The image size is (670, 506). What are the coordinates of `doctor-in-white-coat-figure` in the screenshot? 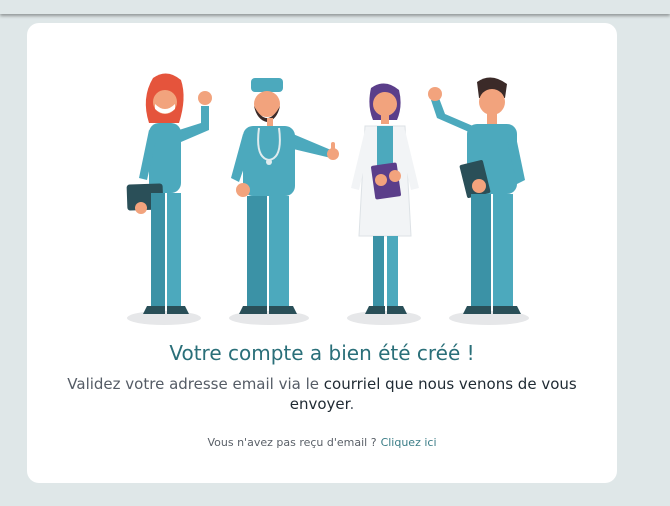 It's located at (385, 198).